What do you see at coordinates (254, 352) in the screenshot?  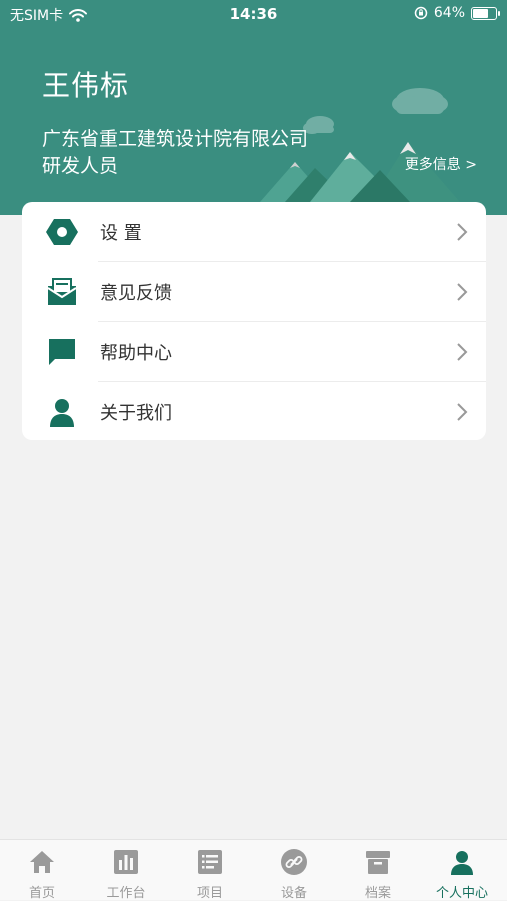 I see `menu-item-help-center: 帮助中心` at bounding box center [254, 352].